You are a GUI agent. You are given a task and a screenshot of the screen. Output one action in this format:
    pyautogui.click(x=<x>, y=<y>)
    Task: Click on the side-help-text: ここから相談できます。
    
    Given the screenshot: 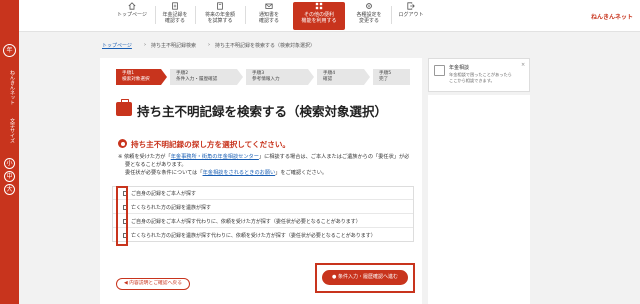 What is the action you would take?
    pyautogui.click(x=472, y=80)
    